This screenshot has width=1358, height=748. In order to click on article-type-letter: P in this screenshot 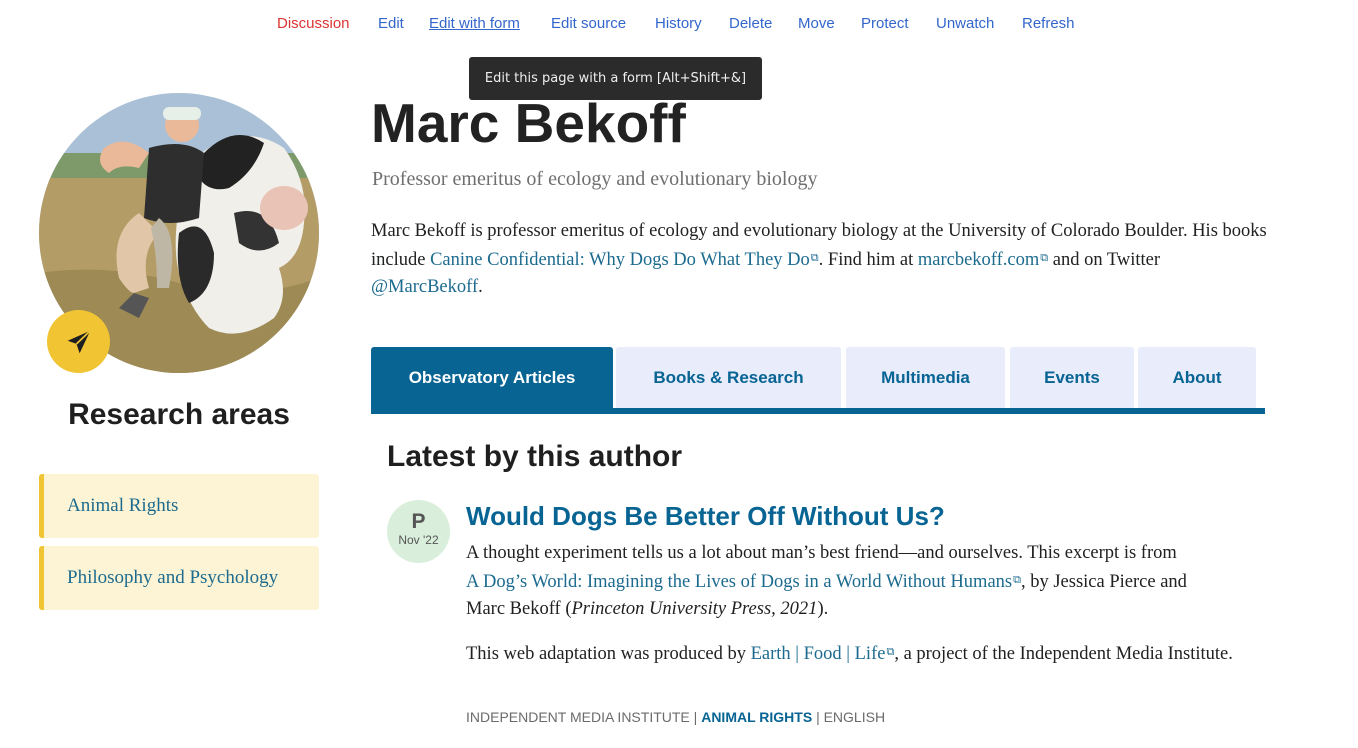, I will do `click(418, 521)`.